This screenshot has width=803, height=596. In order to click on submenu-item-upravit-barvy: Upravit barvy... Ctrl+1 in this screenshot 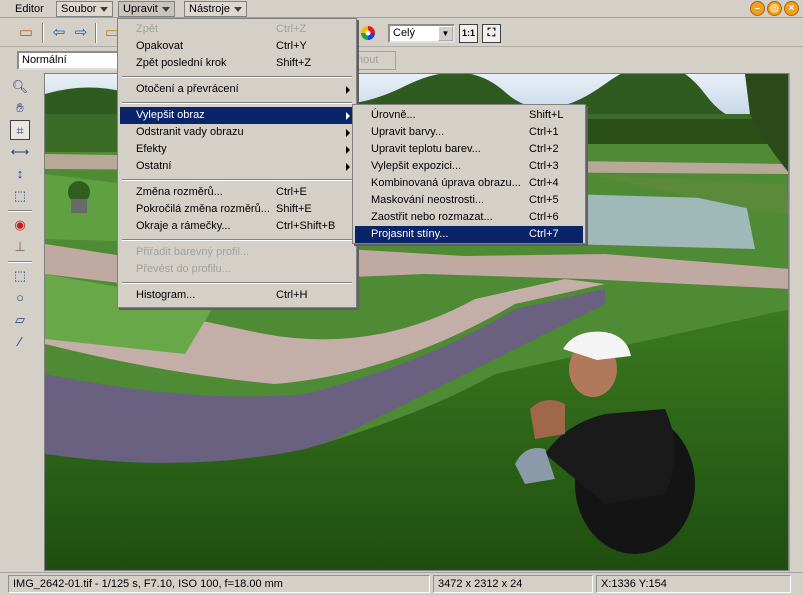, I will do `click(469, 132)`.